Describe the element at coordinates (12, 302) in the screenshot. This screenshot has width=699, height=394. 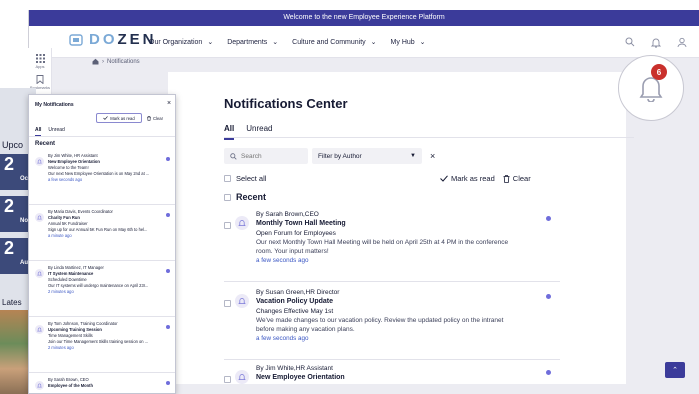
I see `latest-heading: Lates` at that location.